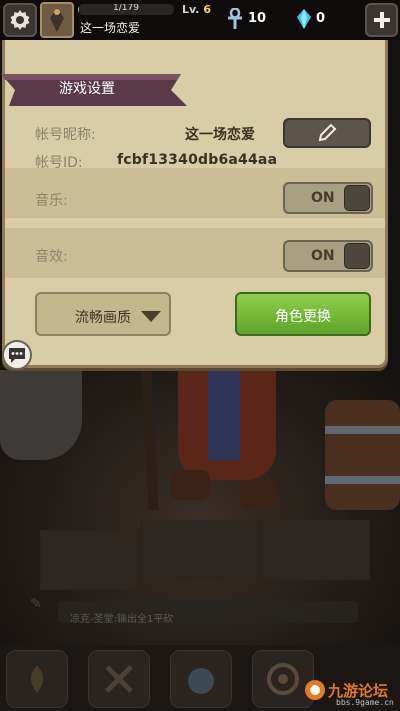  I want to click on account-nickname-value: 这一场恋爱, so click(220, 135).